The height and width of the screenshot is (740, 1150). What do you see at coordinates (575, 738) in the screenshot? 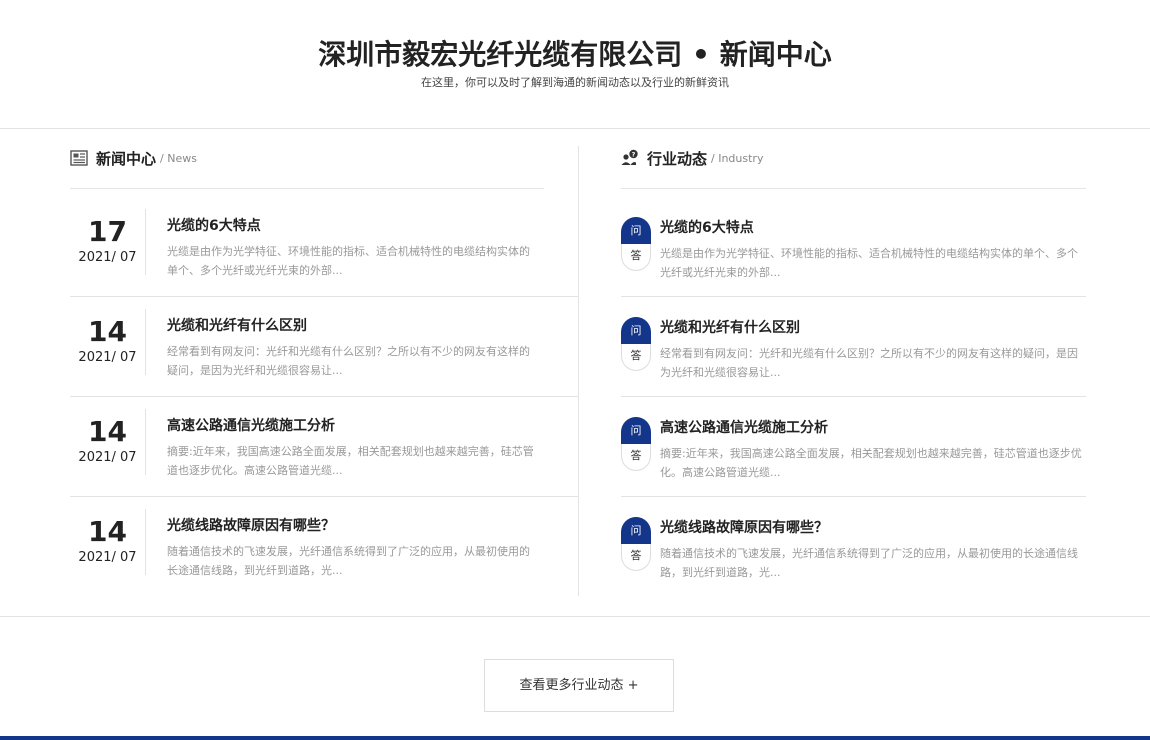
I see `footer-accent-bar` at bounding box center [575, 738].